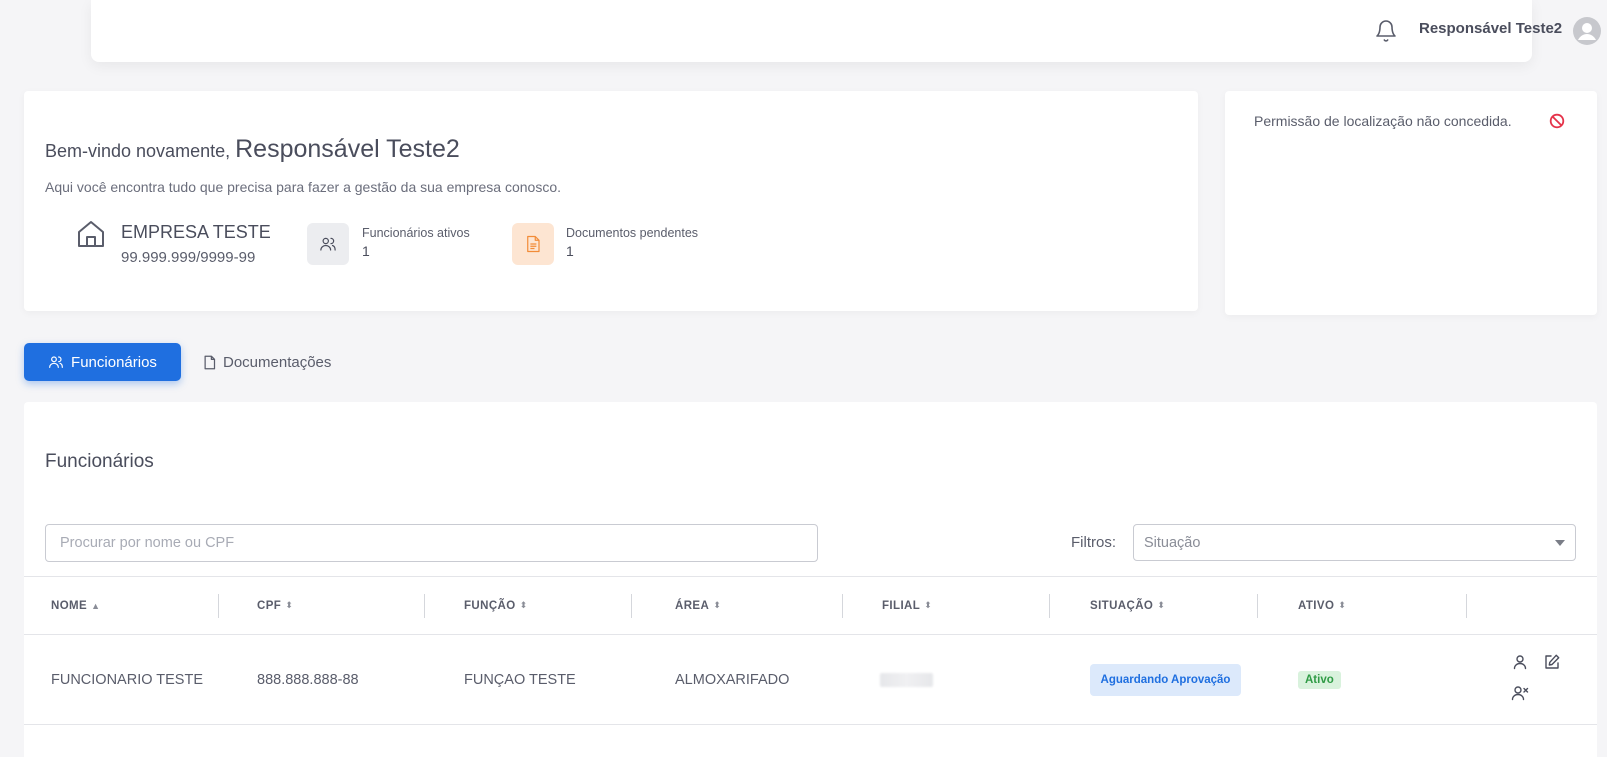 Image resolution: width=1607 pixels, height=757 pixels. I want to click on cell-area: ALMOXARIFADO, so click(732, 680).